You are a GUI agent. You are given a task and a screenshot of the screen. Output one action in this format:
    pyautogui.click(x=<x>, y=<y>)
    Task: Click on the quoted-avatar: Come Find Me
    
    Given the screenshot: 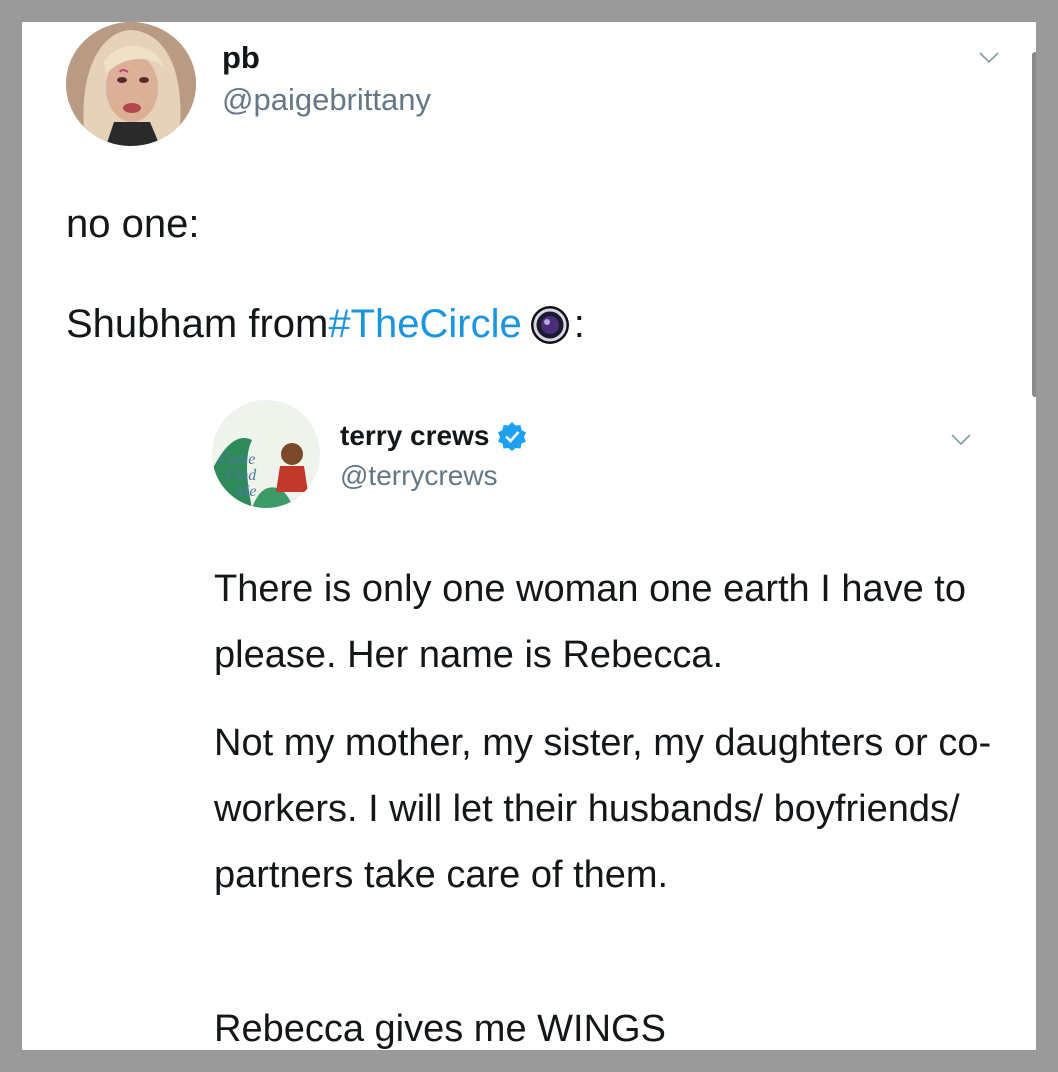 What is the action you would take?
    pyautogui.click(x=266, y=454)
    